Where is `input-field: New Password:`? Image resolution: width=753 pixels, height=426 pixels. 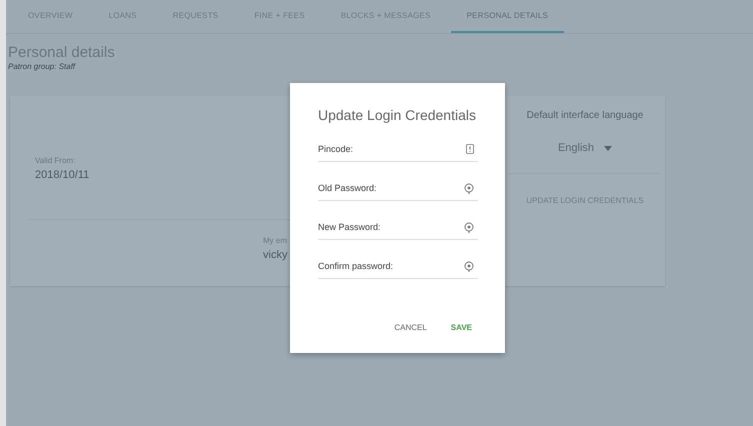
input-field: New Password: is located at coordinates (398, 227).